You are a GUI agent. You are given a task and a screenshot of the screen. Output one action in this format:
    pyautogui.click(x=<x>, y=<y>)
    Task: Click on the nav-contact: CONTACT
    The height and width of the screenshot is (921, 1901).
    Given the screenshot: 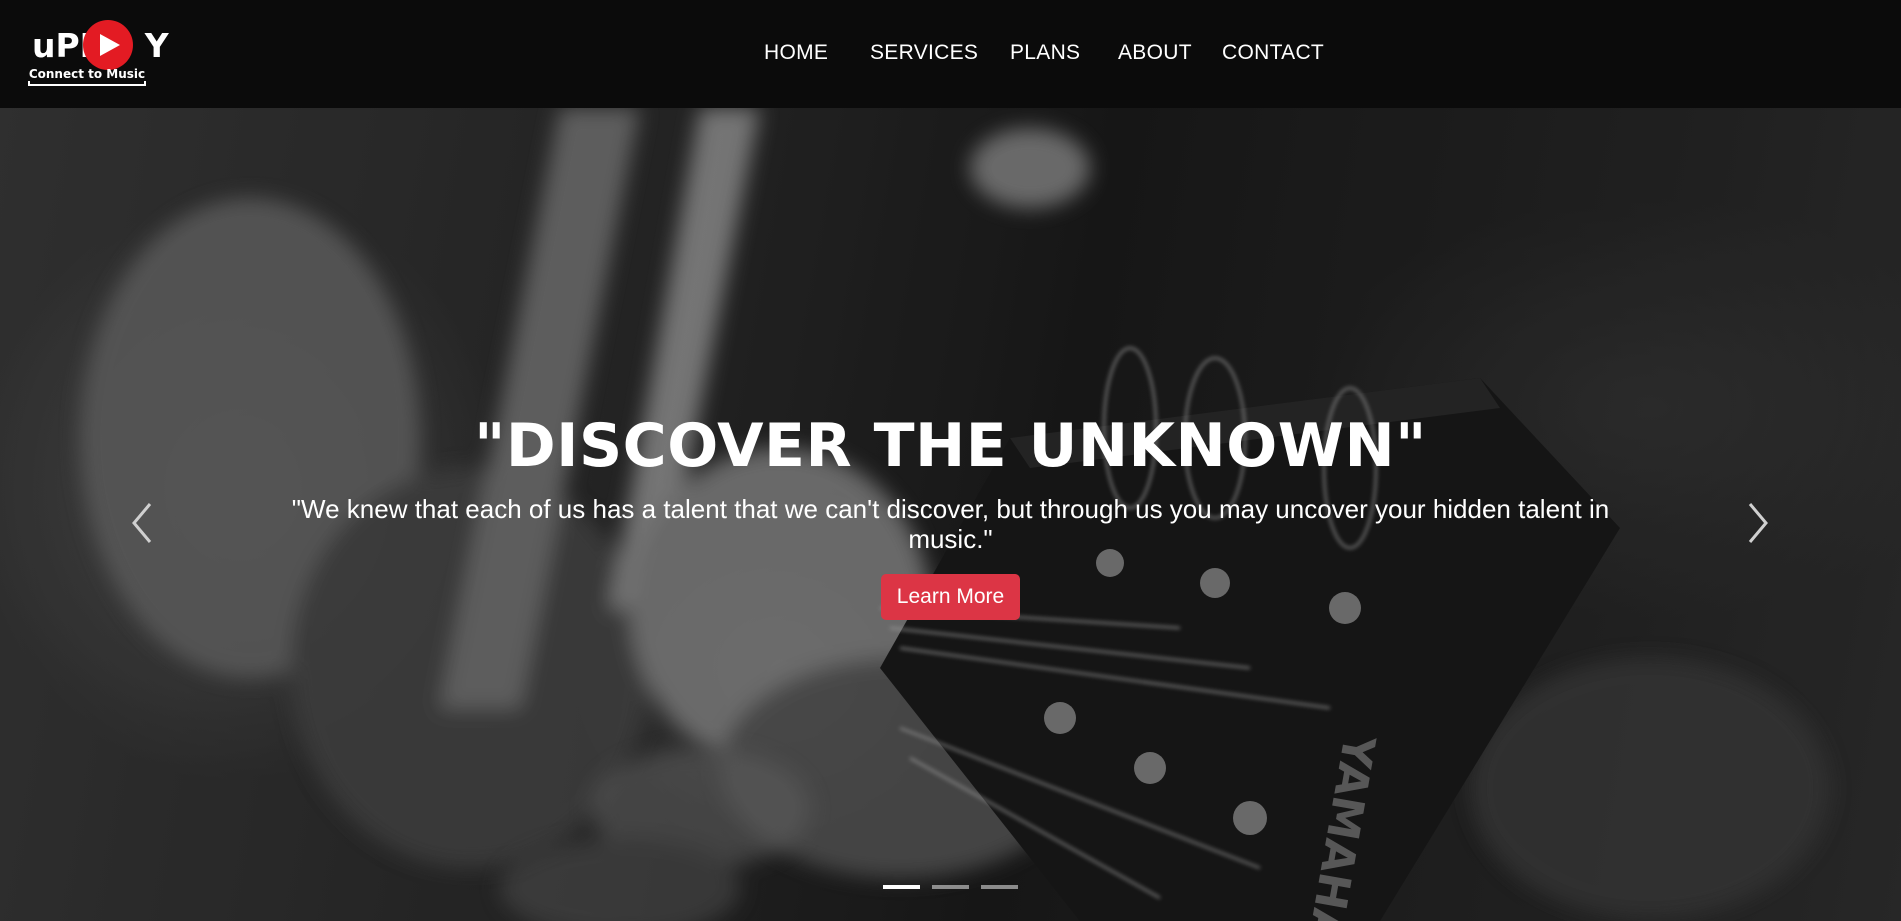 What is the action you would take?
    pyautogui.click(x=1273, y=53)
    